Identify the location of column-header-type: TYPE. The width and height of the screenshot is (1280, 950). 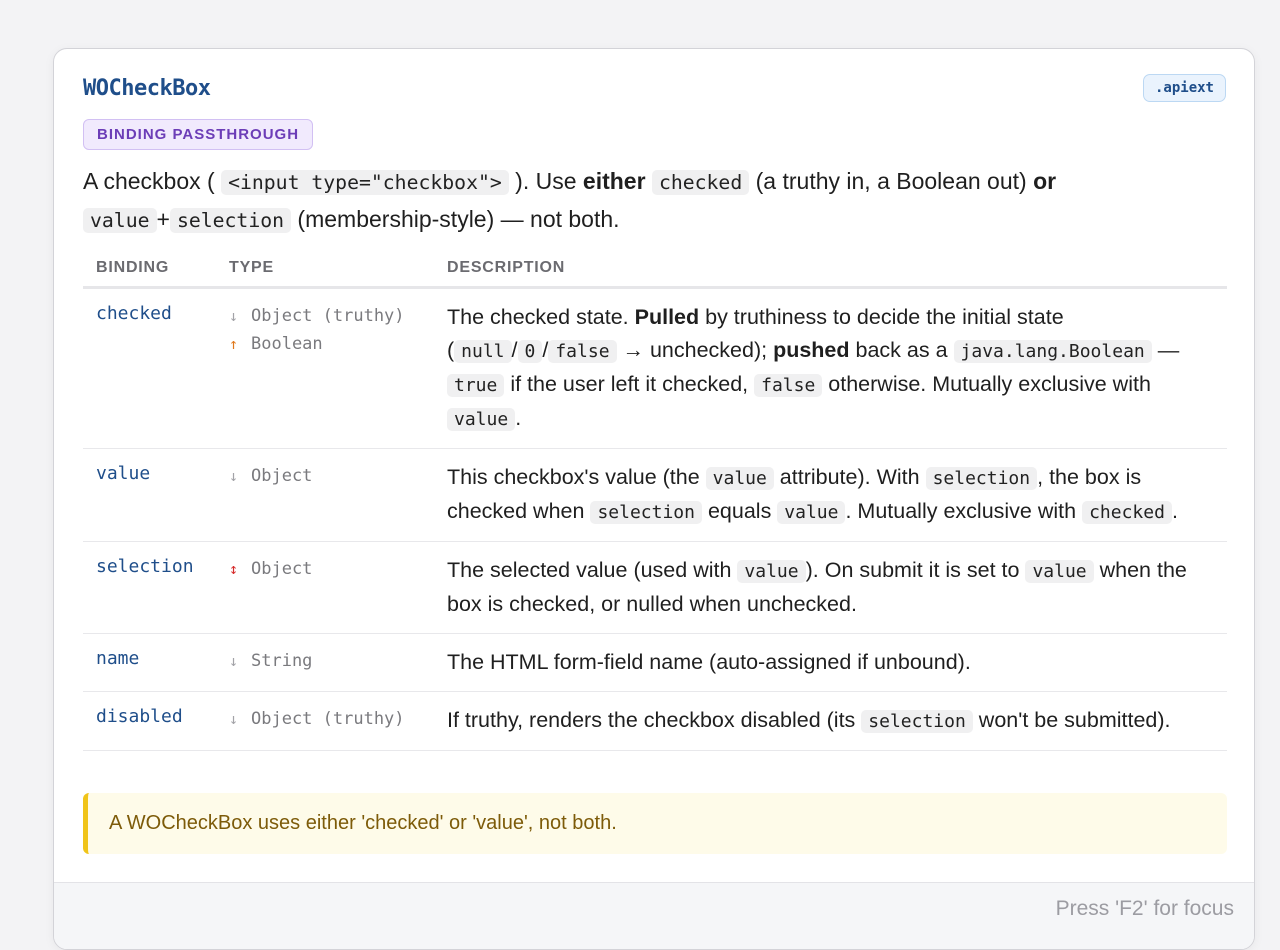
(325, 268).